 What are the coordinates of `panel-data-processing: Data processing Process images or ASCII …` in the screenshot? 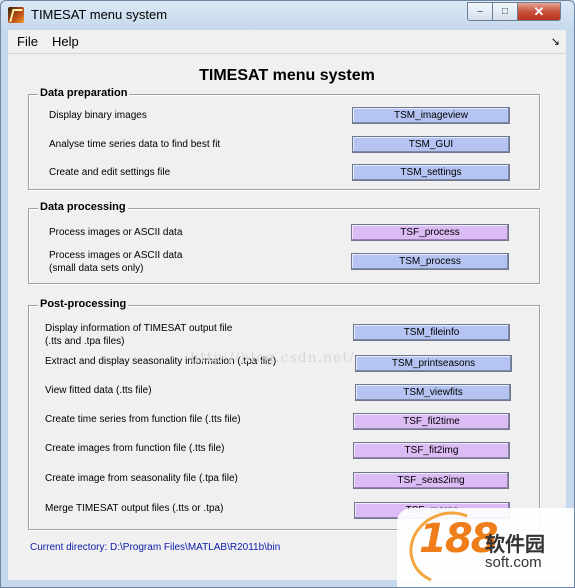 It's located at (284, 242).